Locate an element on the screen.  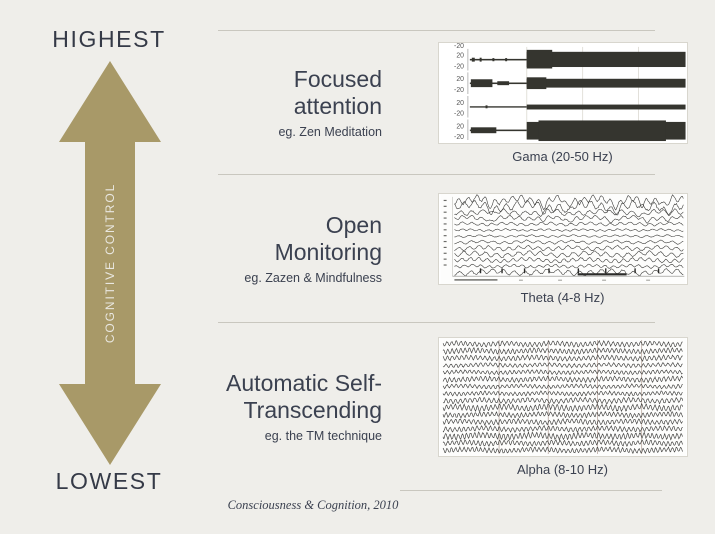
row-auto-subtitle: eg. the TM technique is located at coordinates (323, 436).